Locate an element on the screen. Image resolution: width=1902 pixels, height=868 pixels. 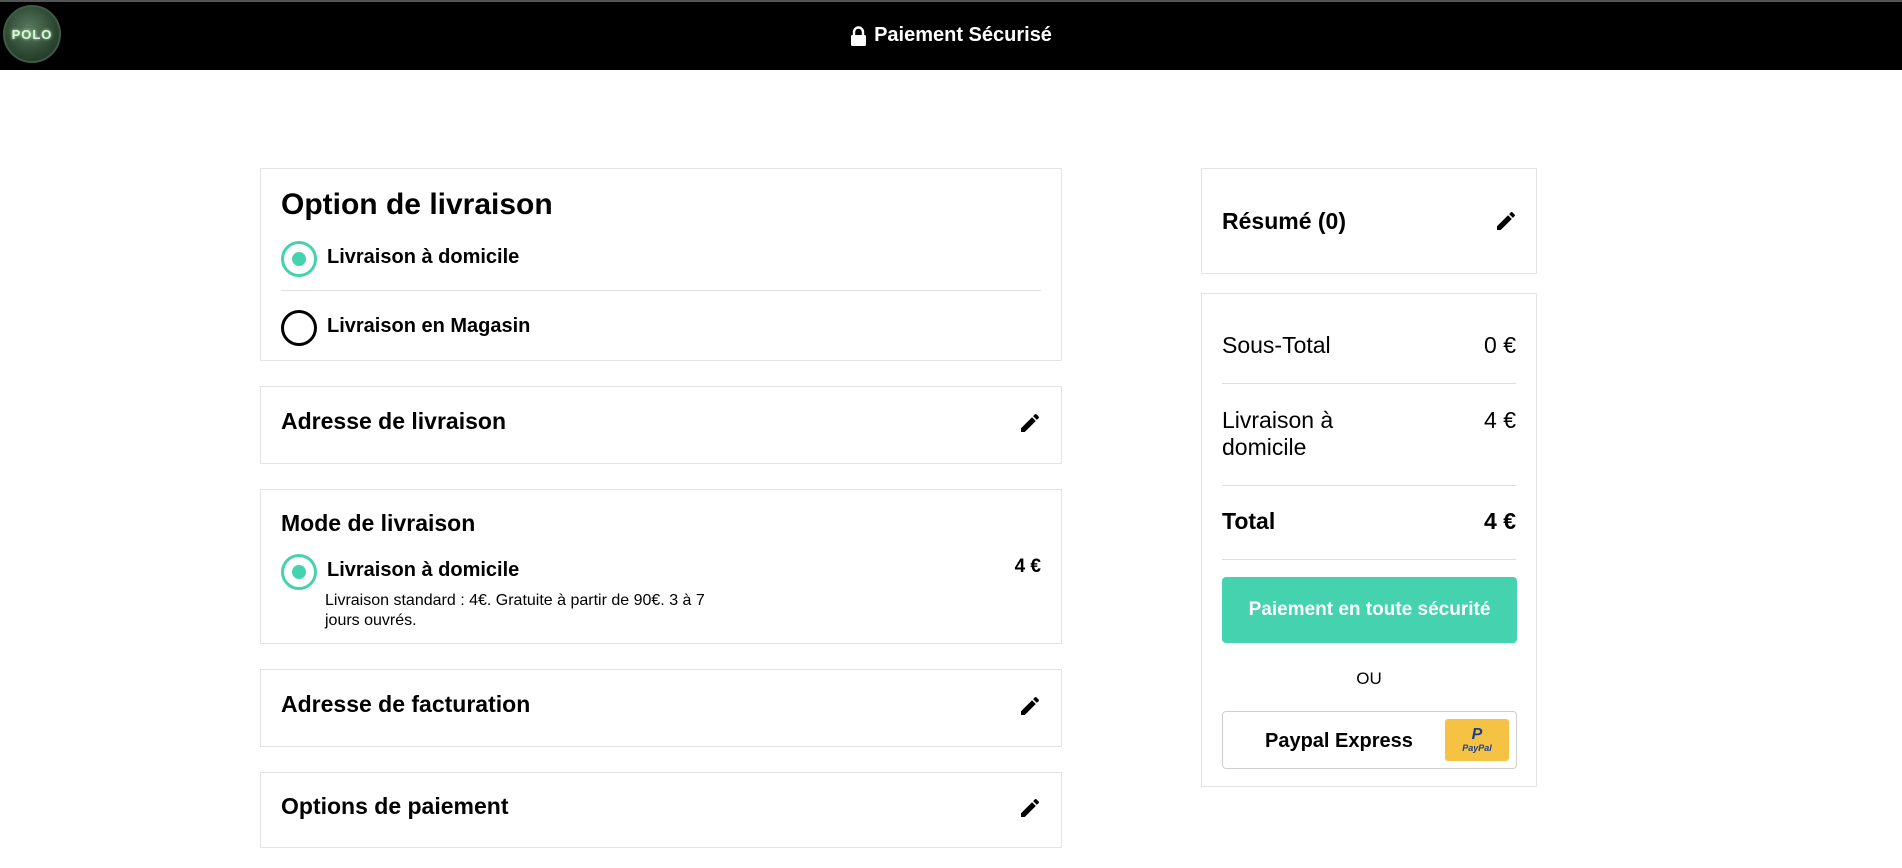
total-label: Total is located at coordinates (1249, 521).